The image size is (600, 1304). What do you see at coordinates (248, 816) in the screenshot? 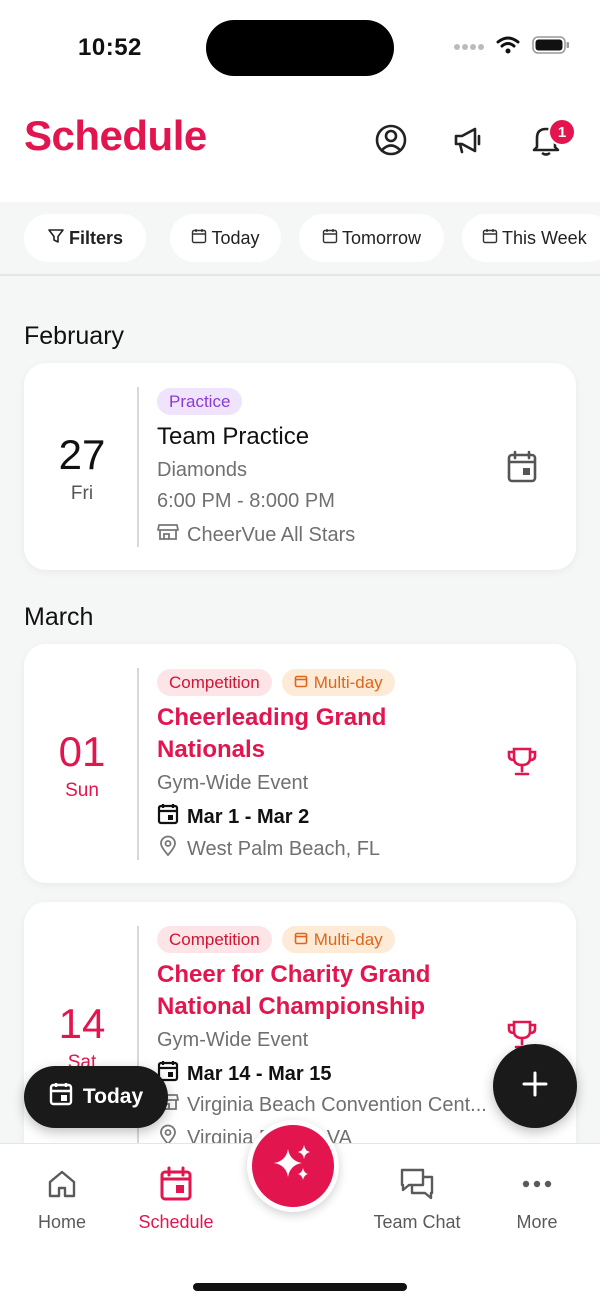
I see `event-dates-label: Mar 1 - Mar 2` at bounding box center [248, 816].